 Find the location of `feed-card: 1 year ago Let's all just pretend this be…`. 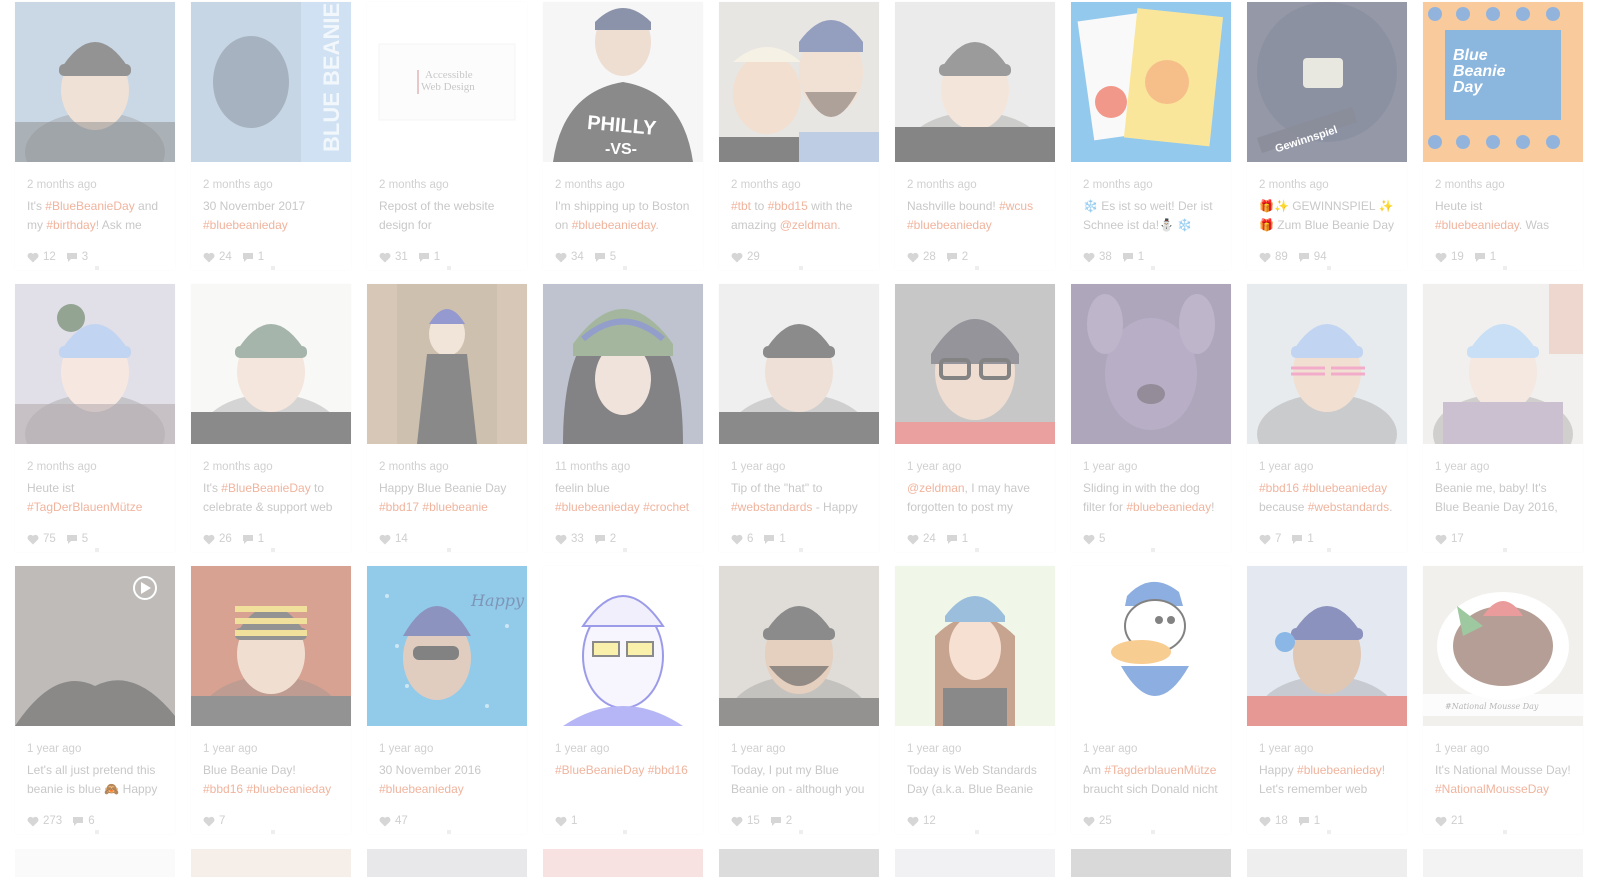

feed-card: 1 year ago Let's all just pretend this be… is located at coordinates (95, 700).